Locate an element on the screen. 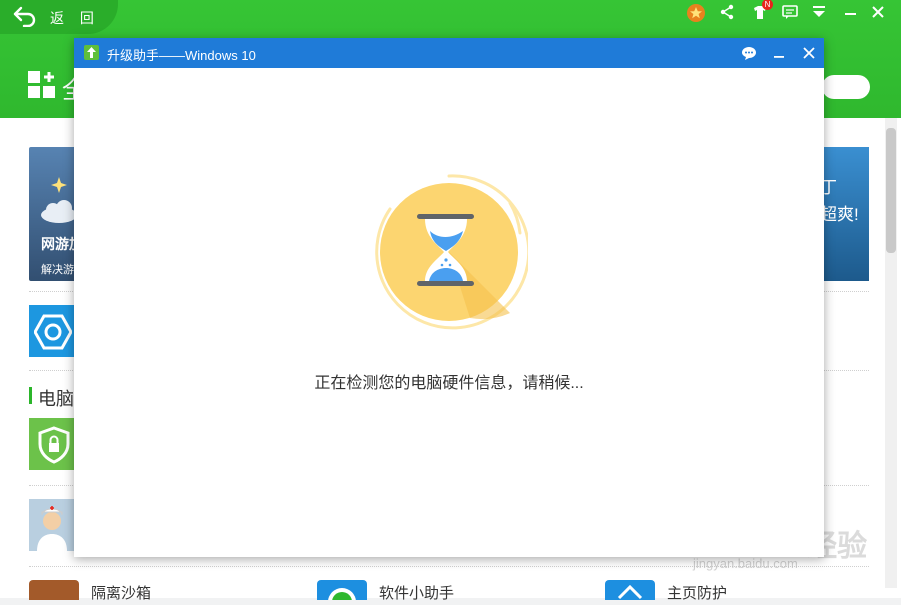 The image size is (901, 605). dialog-titlebar: 升级助手——Windows 10 is located at coordinates (449, 53).